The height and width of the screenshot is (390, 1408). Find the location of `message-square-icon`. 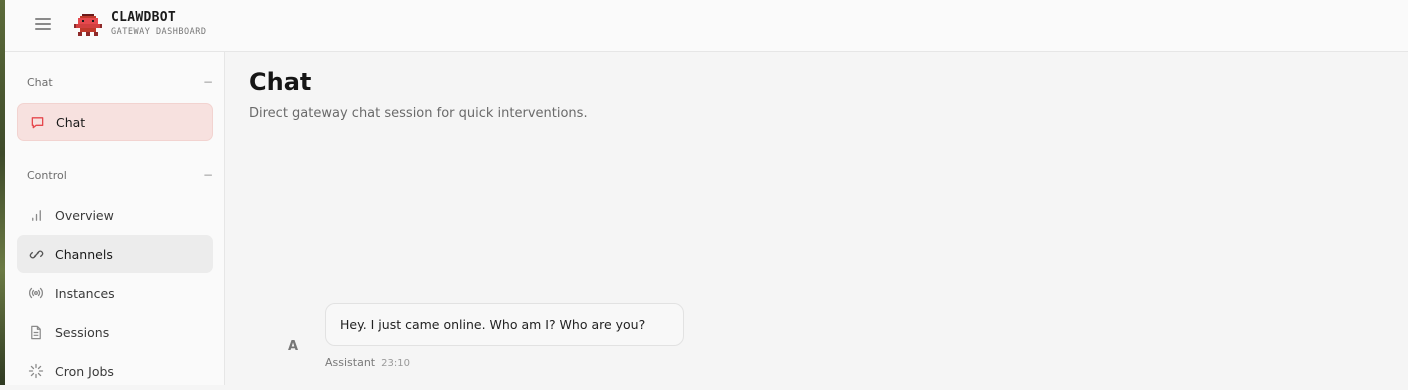

message-square-icon is located at coordinates (37, 122).